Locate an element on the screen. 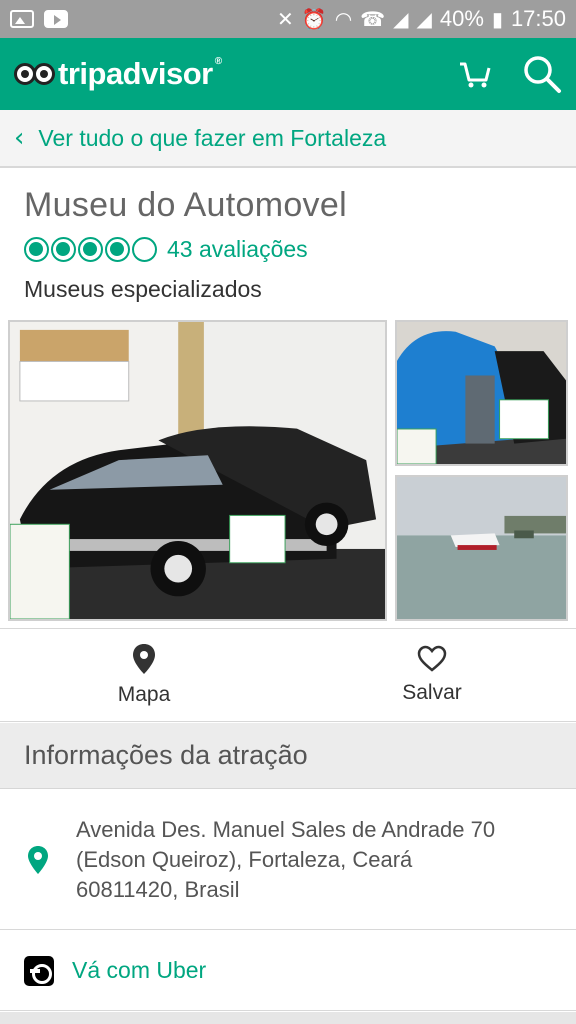 This screenshot has width=576, height=1024. heart-icon is located at coordinates (432, 658).